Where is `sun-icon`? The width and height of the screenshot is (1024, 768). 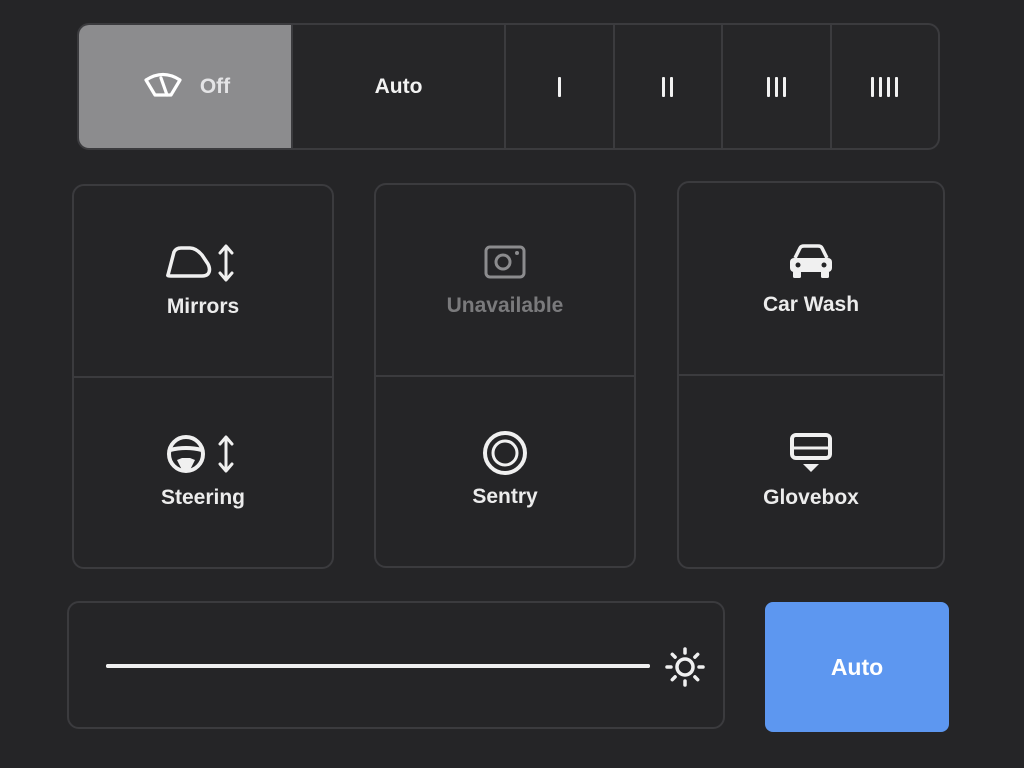 sun-icon is located at coordinates (685, 667).